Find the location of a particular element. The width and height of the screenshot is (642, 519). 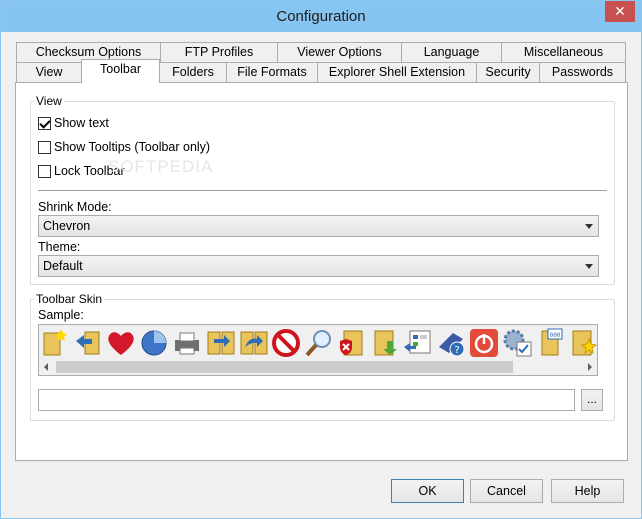

toolbar-skin-group-label: Toolbar Skin is located at coordinates (69, 299).